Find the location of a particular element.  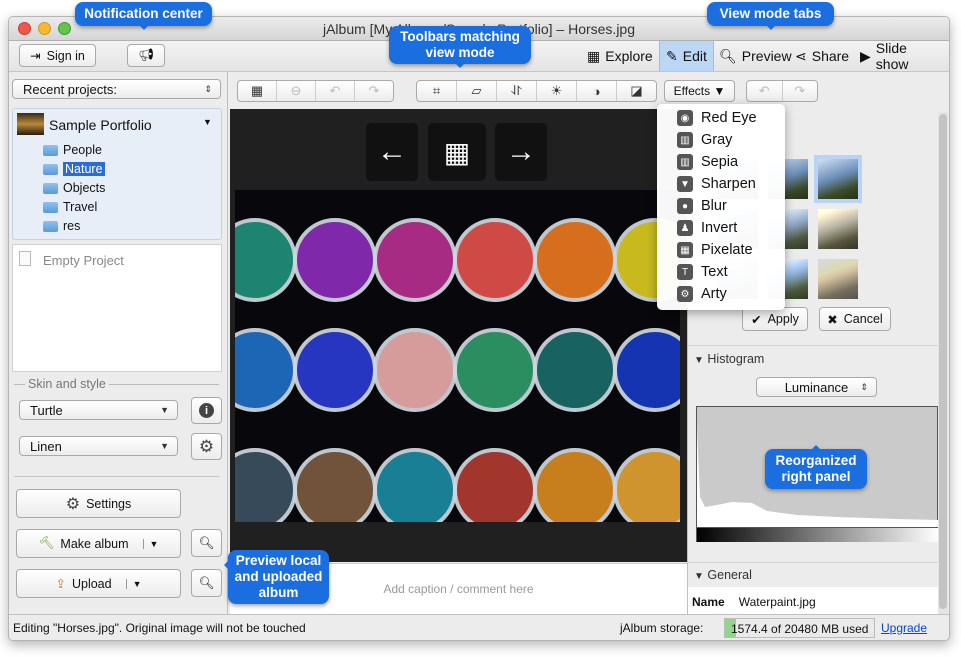

next-image-button: → is located at coordinates (521, 152).